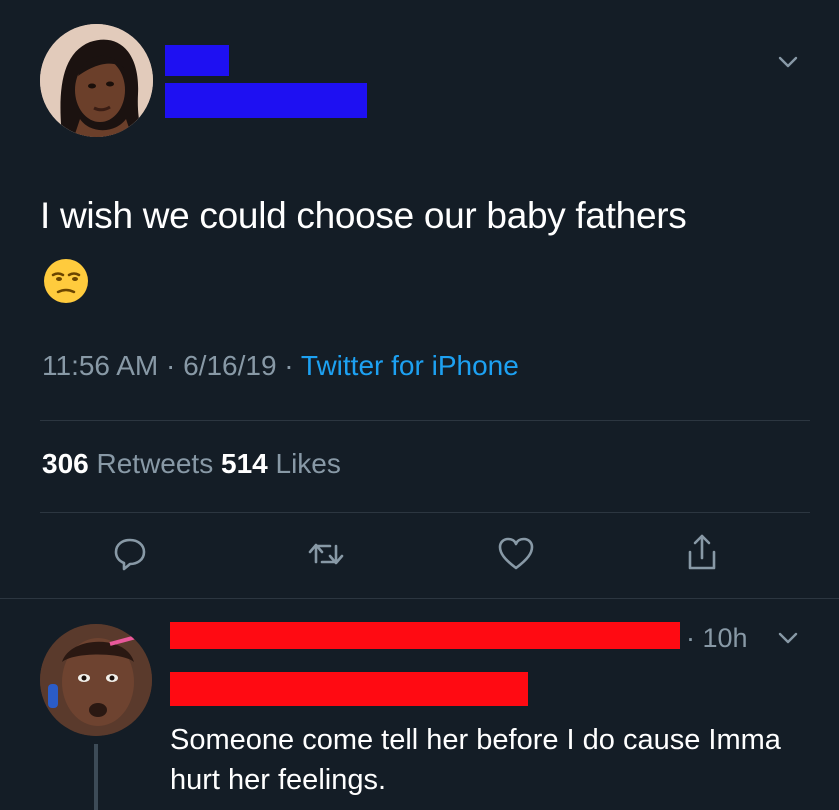  Describe the element at coordinates (702, 552) in the screenshot. I see `share-icon` at that location.